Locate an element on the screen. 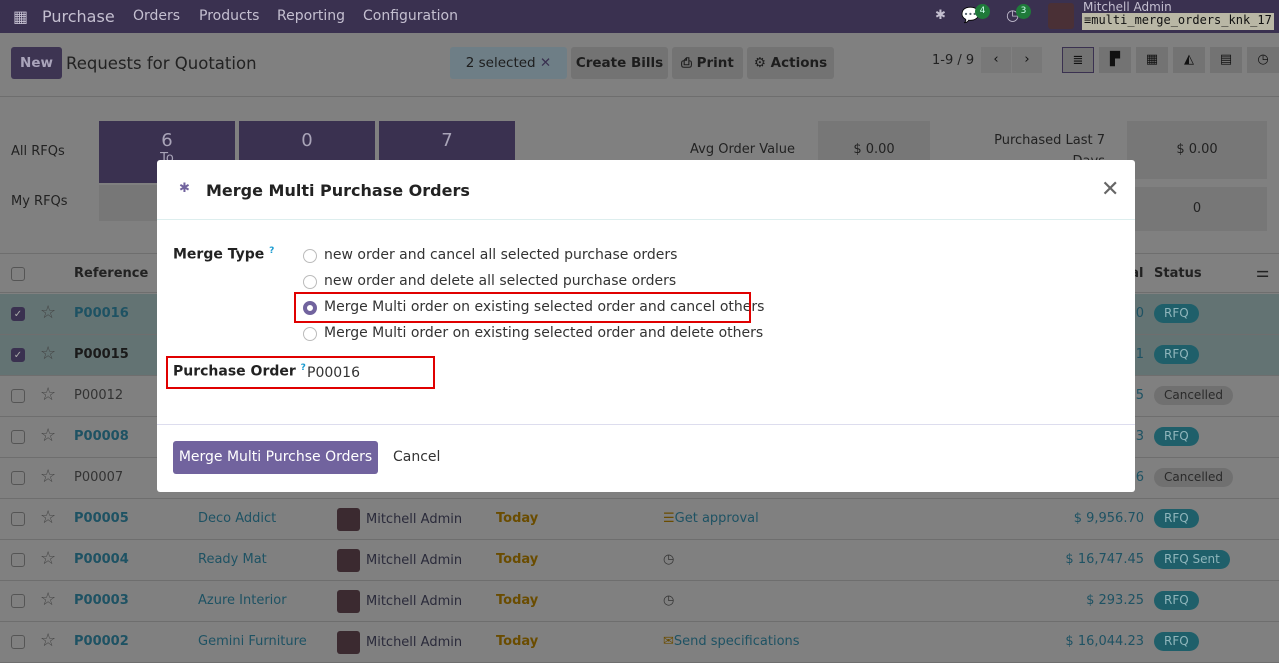 The width and height of the screenshot is (1279, 663). list-view-icon: ≣ is located at coordinates (1078, 60).